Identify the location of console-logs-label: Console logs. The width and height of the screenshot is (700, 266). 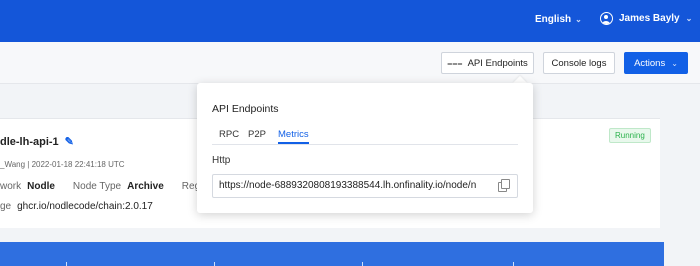
(579, 63).